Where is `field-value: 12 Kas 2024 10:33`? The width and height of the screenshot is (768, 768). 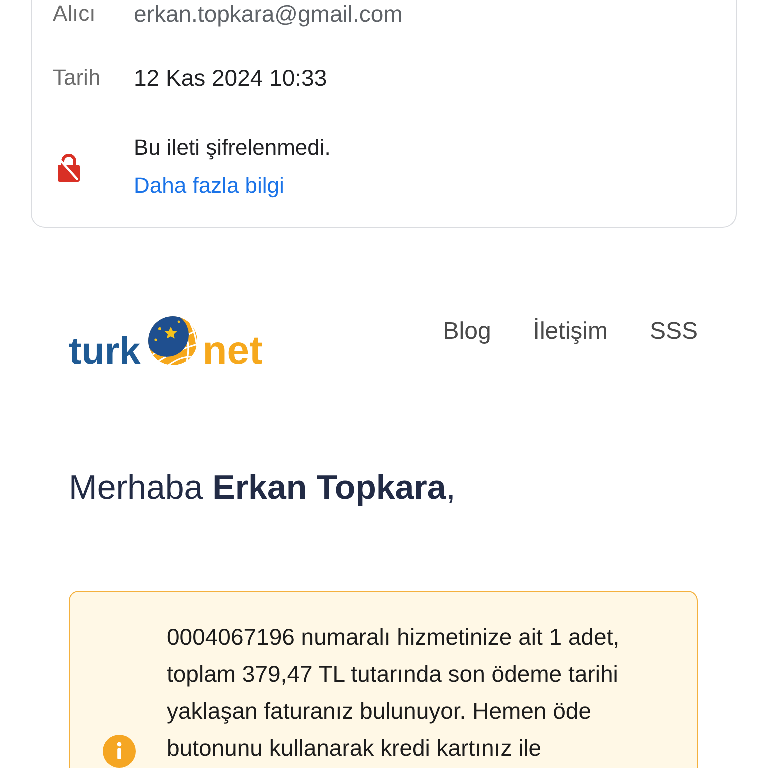
field-value: 12 Kas 2024 10:33 is located at coordinates (231, 78).